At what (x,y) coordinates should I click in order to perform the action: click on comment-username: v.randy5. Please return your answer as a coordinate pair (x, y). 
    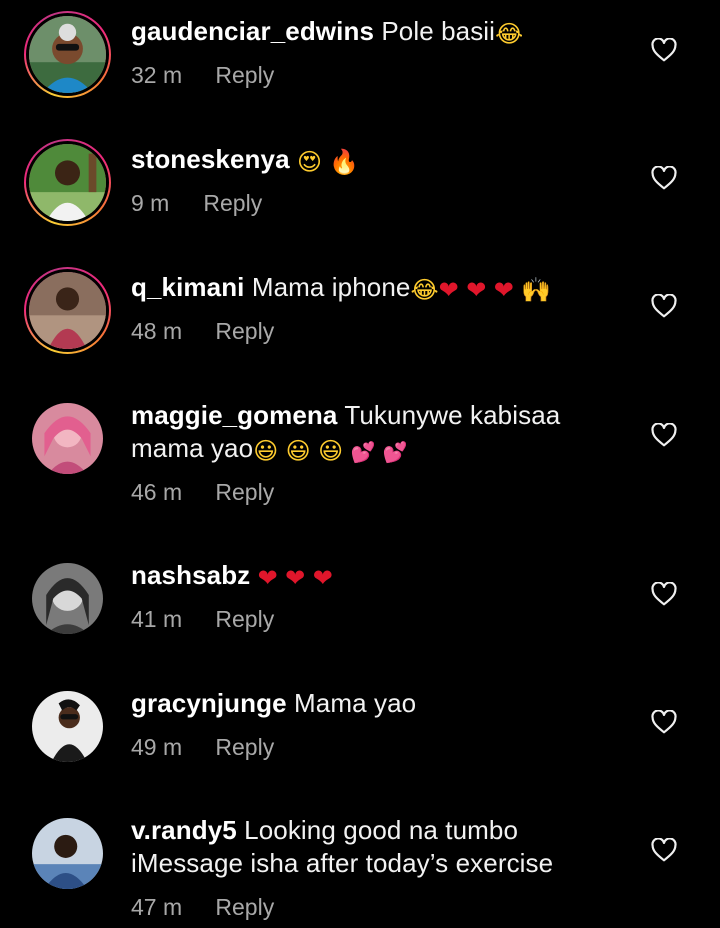
    Looking at the image, I should click on (184, 830).